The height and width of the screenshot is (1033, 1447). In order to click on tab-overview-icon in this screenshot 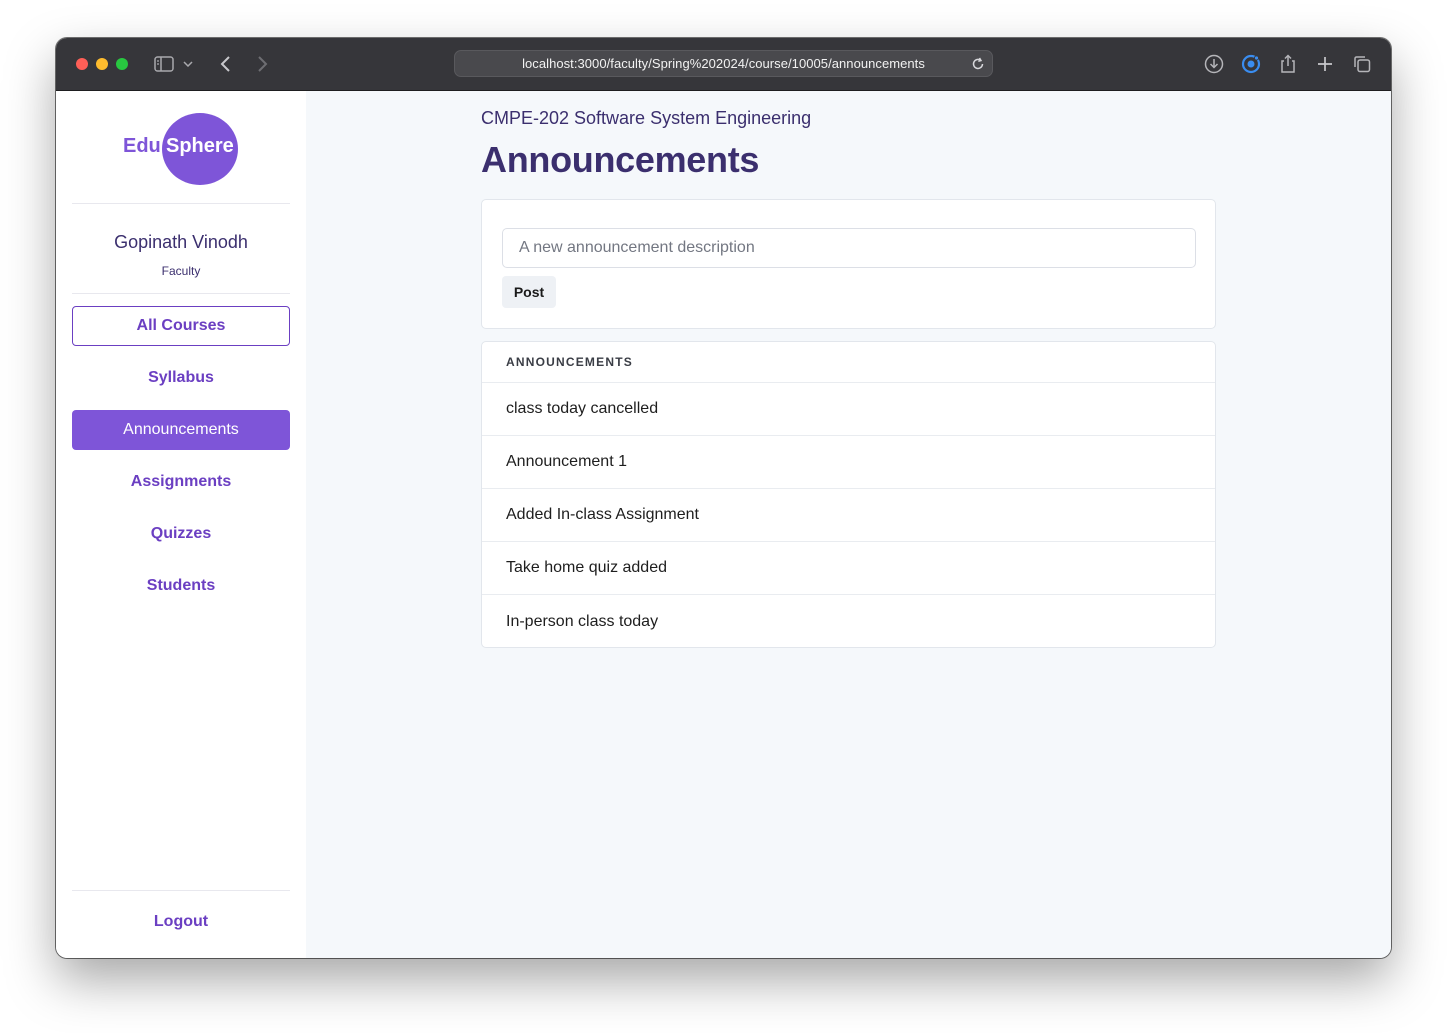, I will do `click(1362, 64)`.